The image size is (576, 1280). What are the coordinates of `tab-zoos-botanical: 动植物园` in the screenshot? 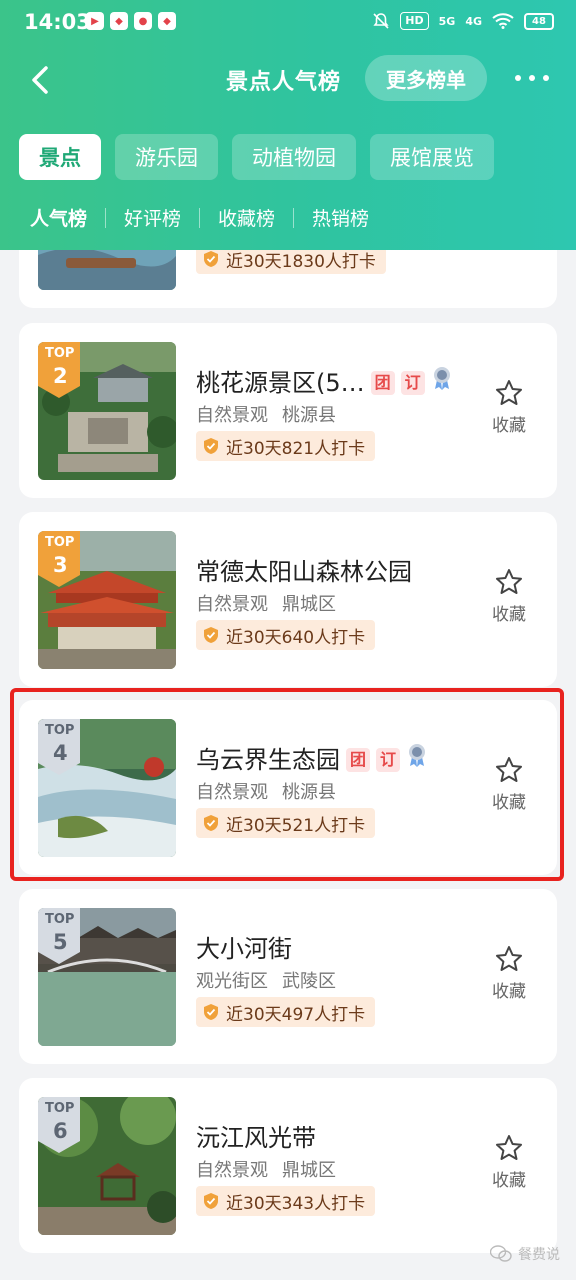 It's located at (294, 157).